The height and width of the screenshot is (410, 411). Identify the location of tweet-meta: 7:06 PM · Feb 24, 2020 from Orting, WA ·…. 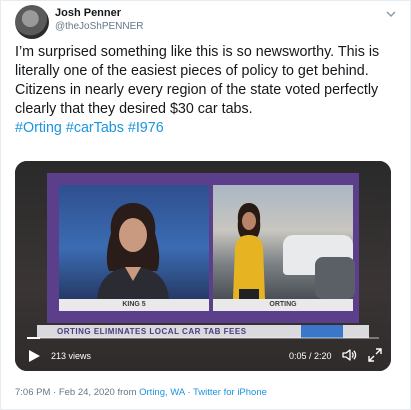
(141, 392).